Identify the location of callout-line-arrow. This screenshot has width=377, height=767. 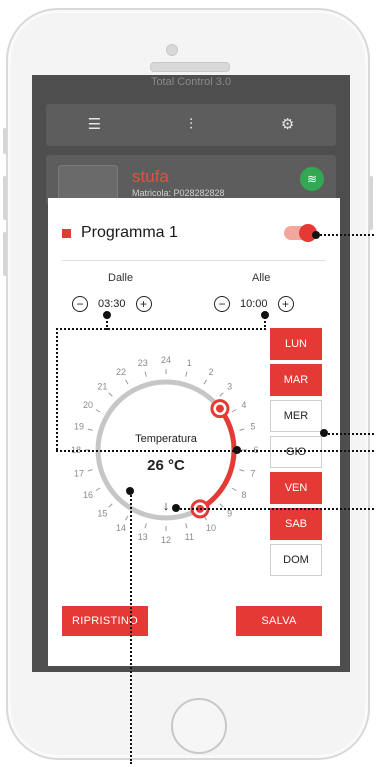
(275, 509).